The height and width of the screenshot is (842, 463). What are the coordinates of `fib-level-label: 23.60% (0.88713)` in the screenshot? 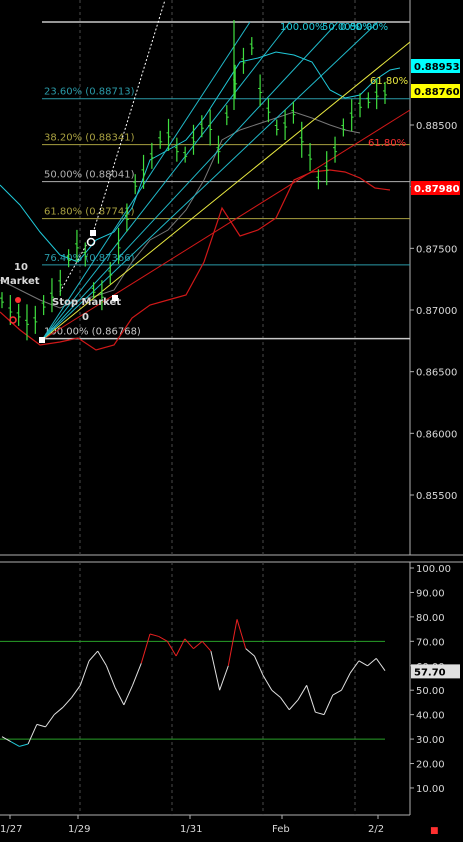 It's located at (89, 92).